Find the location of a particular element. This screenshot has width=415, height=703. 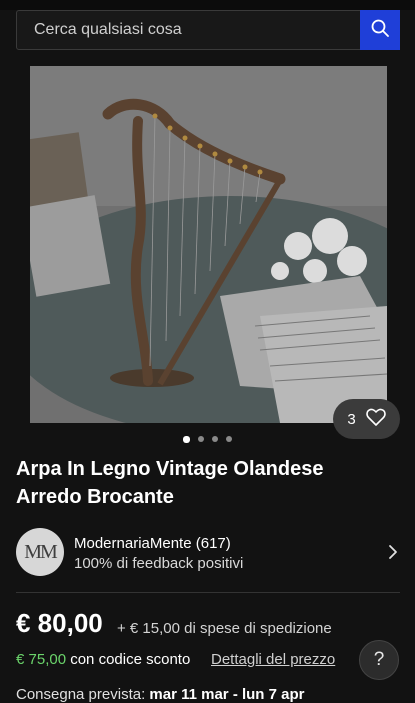

delivery-label: Consegna prevista: is located at coordinates (81, 694).